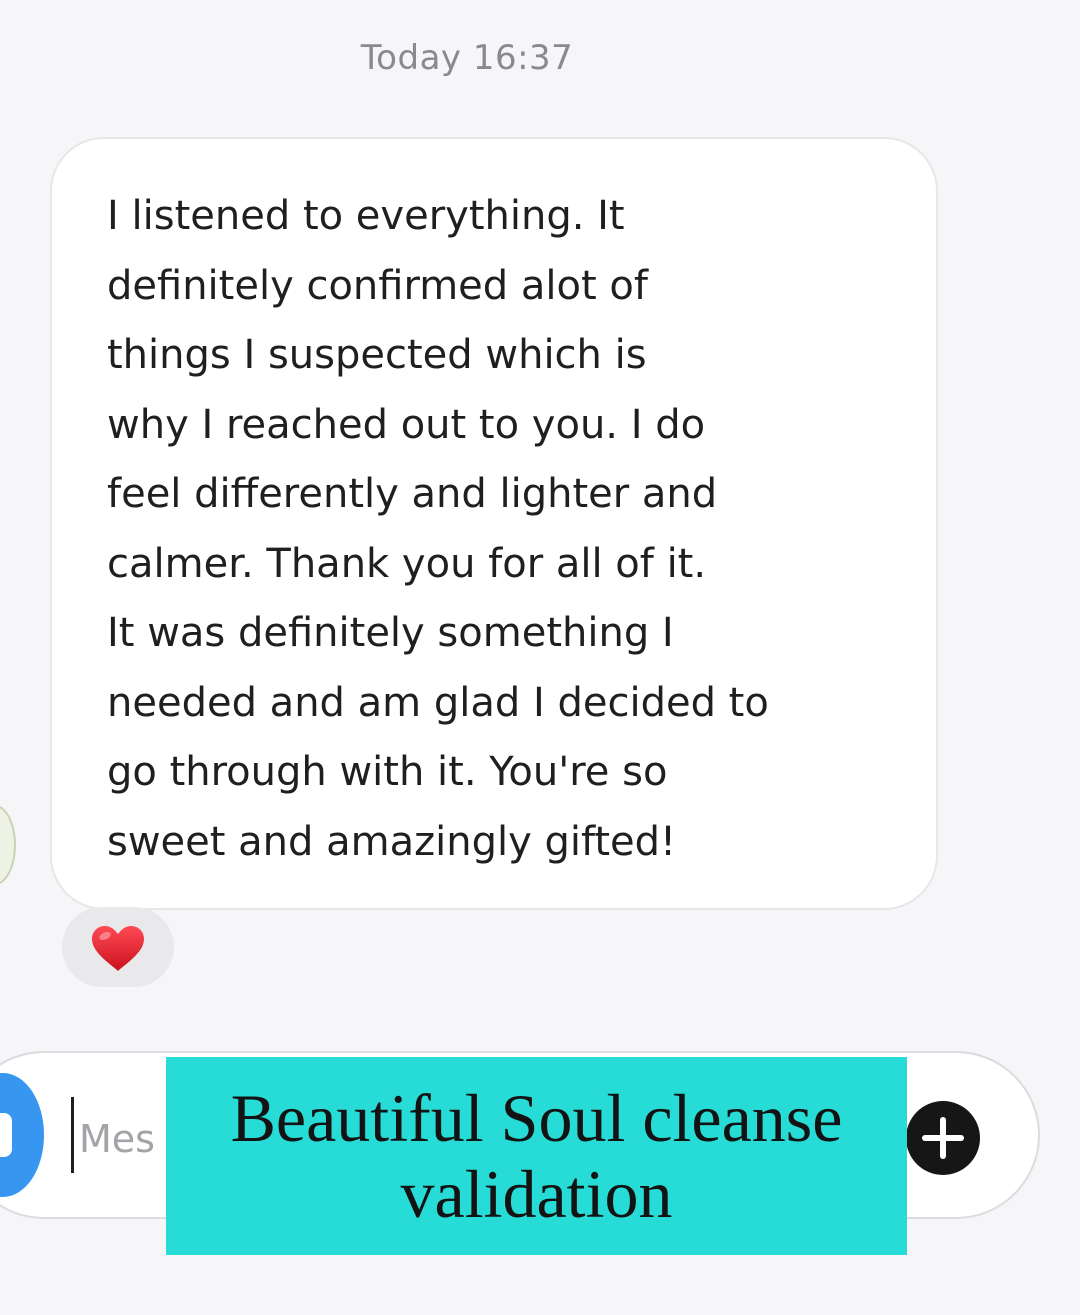  I want to click on plus-button, so click(943, 1138).